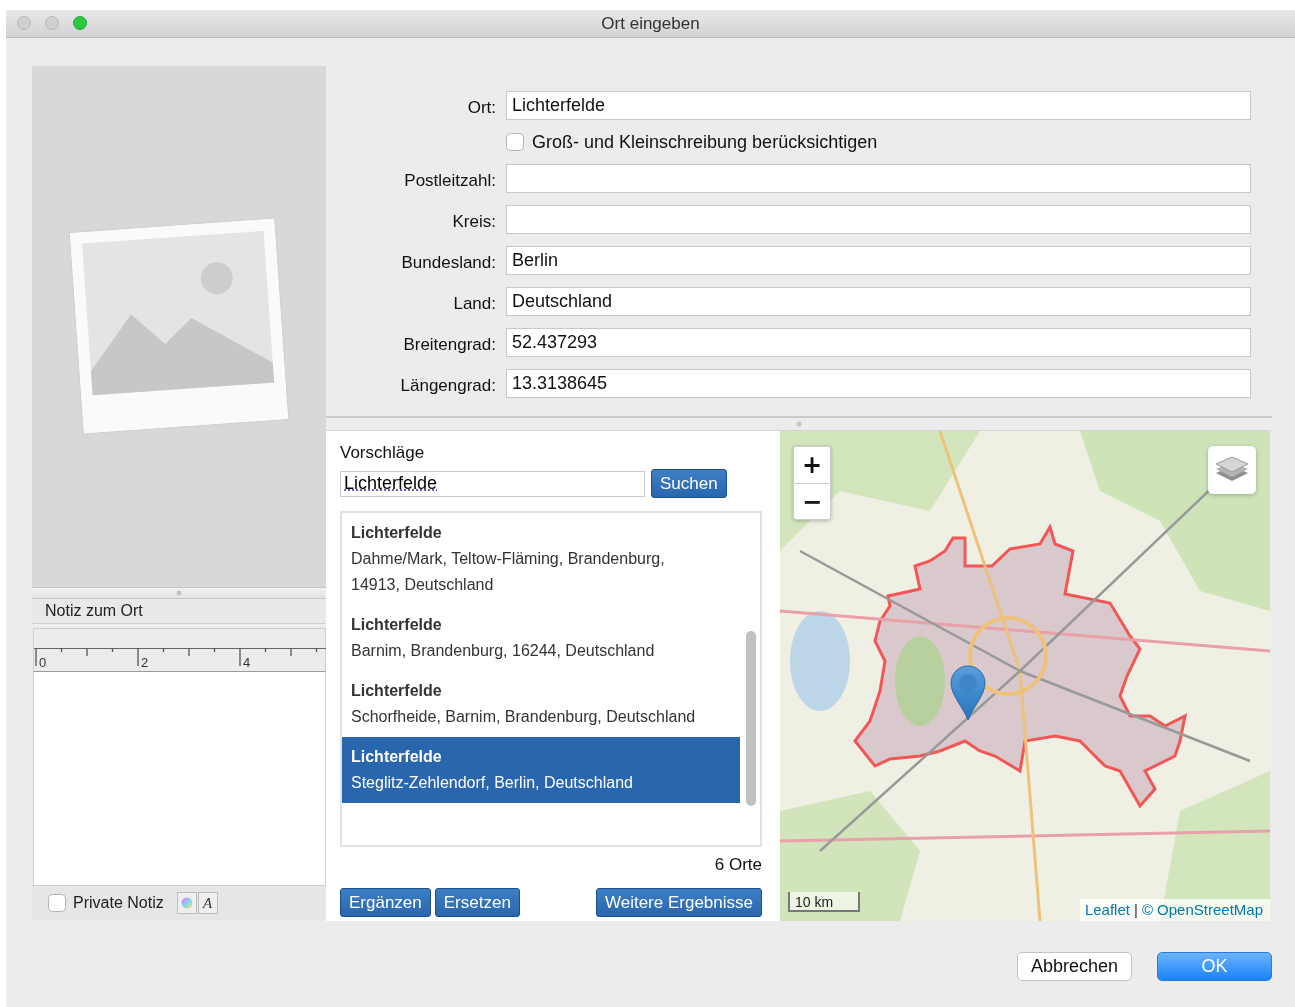 The height and width of the screenshot is (1007, 1295). Describe the element at coordinates (968, 693) in the screenshot. I see `map-pin-icon` at that location.